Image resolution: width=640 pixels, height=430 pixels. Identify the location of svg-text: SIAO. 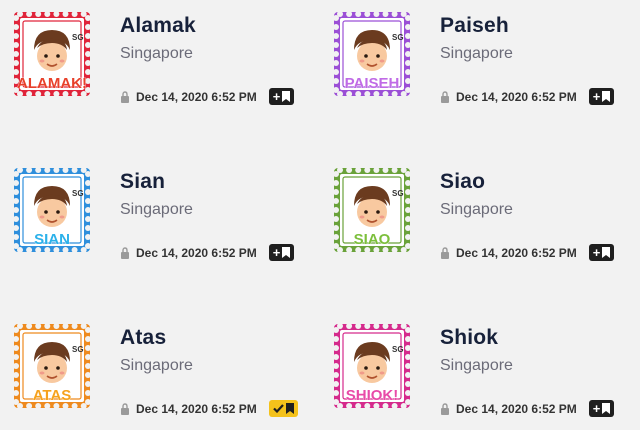
(372, 239).